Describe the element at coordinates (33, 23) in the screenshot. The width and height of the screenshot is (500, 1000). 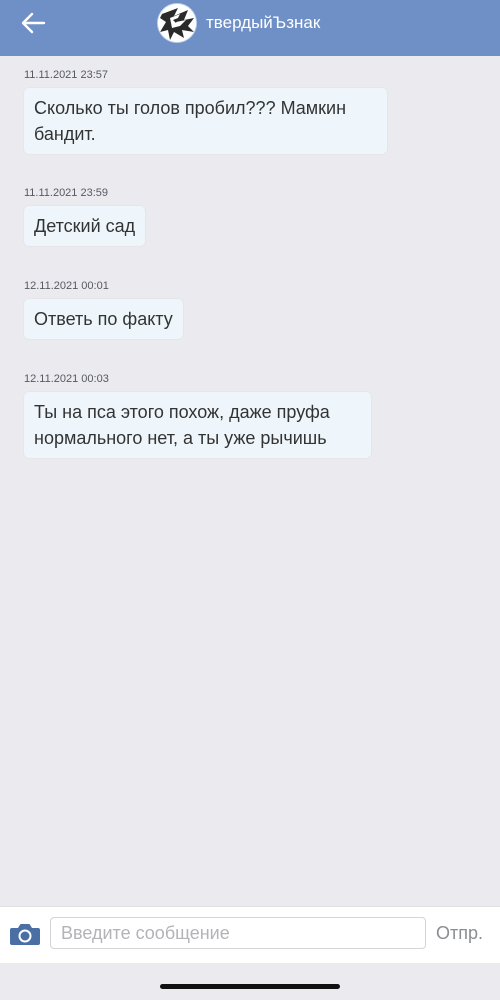
I see `arrow-left-icon` at that location.